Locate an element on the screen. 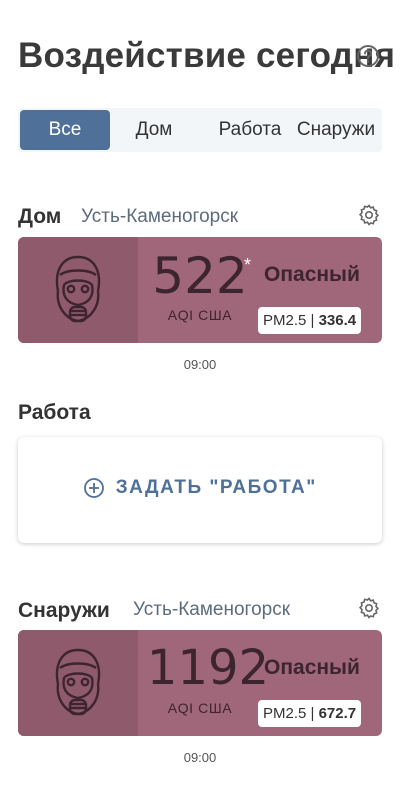  home-aqi-card: 522 * AQI США Опасный PM2.5 | 336.4 is located at coordinates (200, 290).